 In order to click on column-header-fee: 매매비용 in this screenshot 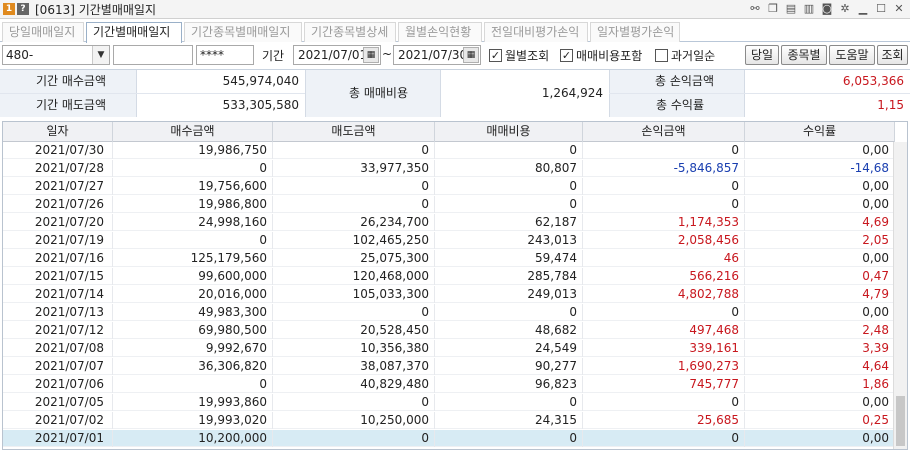, I will do `click(509, 132)`.